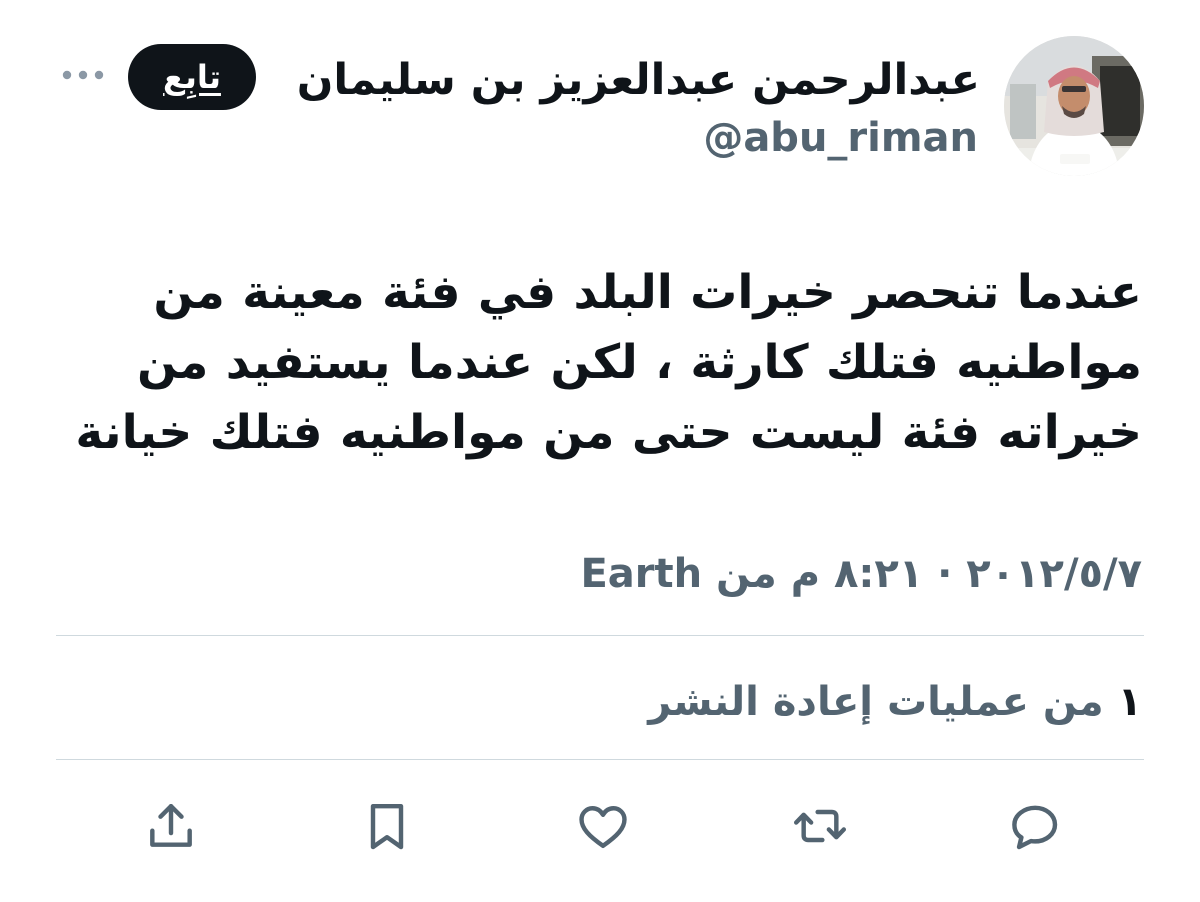  What do you see at coordinates (171, 826) in the screenshot?
I see `share-icon` at bounding box center [171, 826].